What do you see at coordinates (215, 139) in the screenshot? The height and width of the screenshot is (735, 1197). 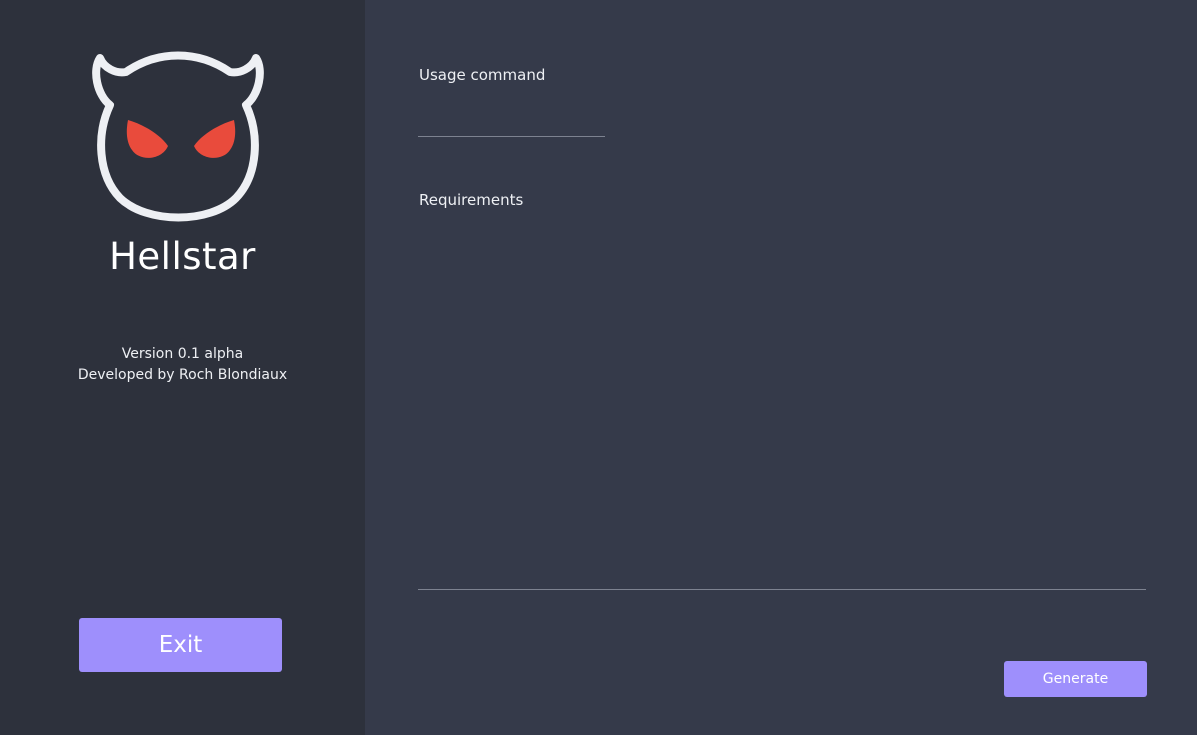 I see `right-eye-shape` at bounding box center [215, 139].